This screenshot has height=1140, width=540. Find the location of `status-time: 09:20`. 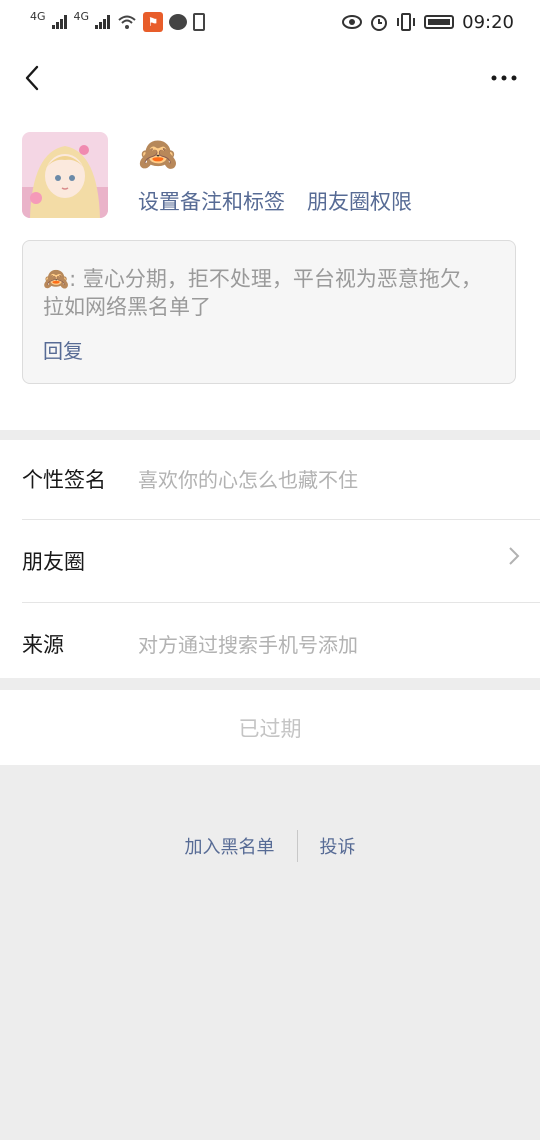

status-time: 09:20 is located at coordinates (488, 22).